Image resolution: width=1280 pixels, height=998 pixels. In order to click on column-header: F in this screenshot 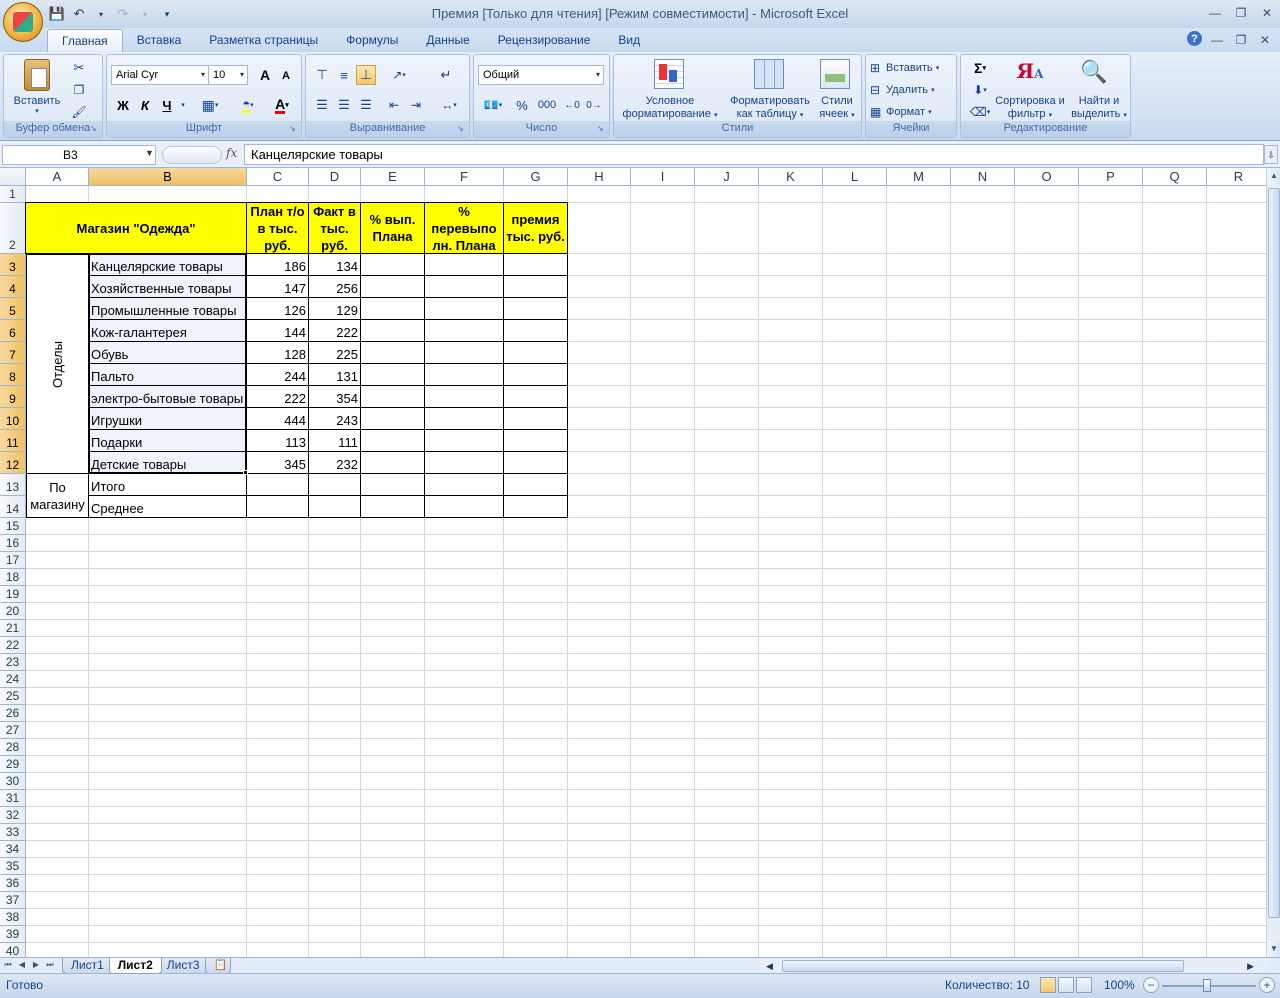, I will do `click(464, 177)`.